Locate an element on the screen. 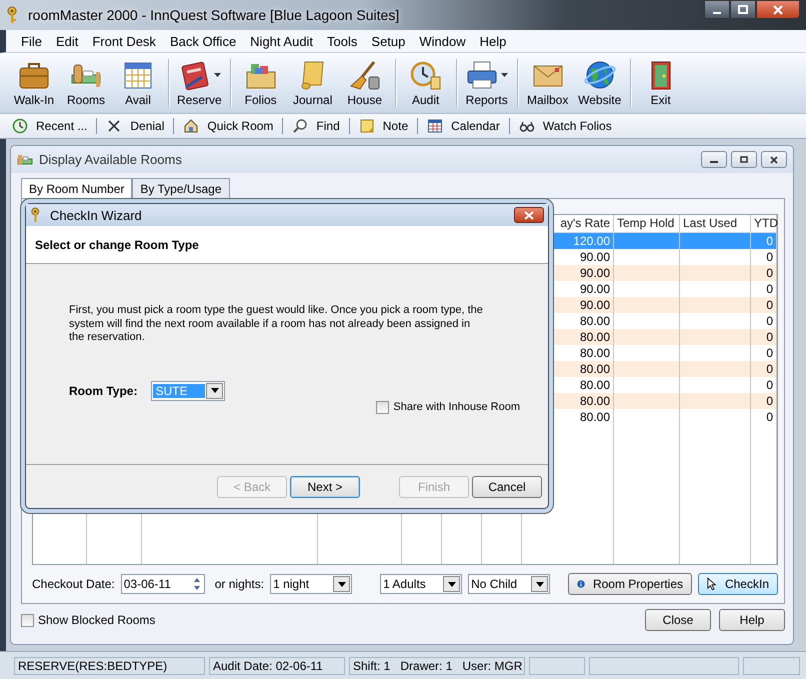 This screenshot has width=806, height=679. menu-item: Back Office is located at coordinates (203, 41).